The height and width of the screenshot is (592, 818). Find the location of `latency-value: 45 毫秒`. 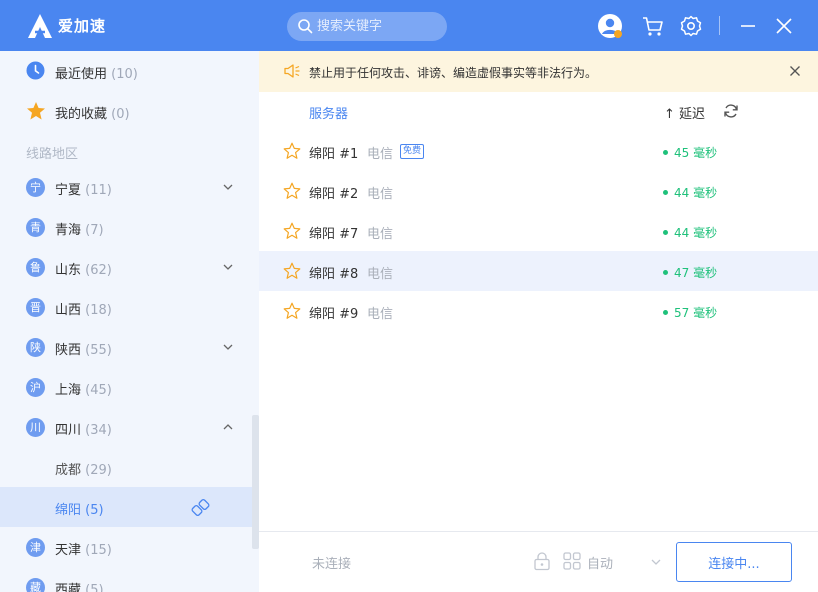

latency-value: 45 毫秒 is located at coordinates (690, 152).